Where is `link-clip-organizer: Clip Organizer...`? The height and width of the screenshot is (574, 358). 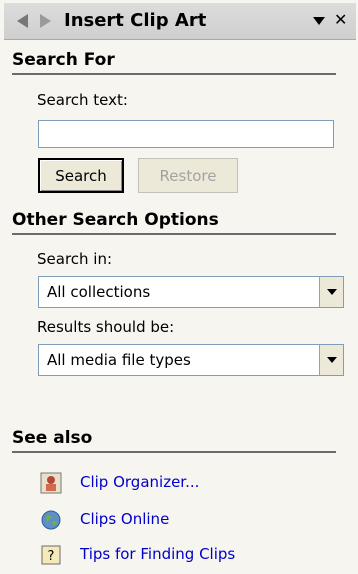 link-clip-organizer: Clip Organizer... is located at coordinates (139, 482).